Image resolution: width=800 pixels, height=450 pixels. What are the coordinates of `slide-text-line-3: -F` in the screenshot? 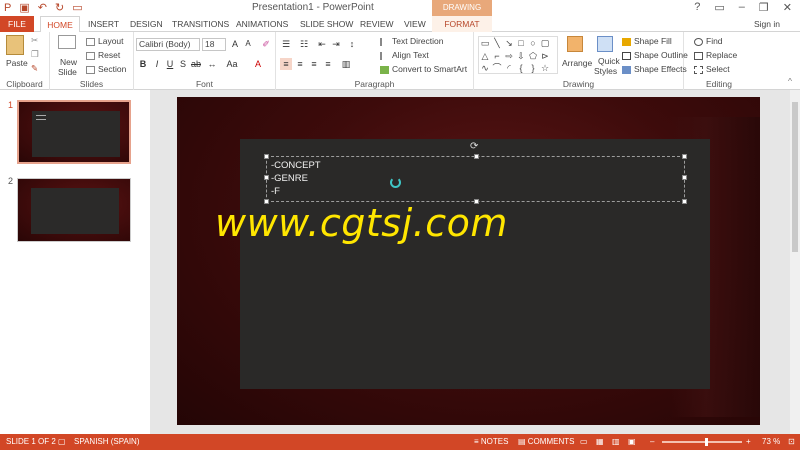 It's located at (275, 191).